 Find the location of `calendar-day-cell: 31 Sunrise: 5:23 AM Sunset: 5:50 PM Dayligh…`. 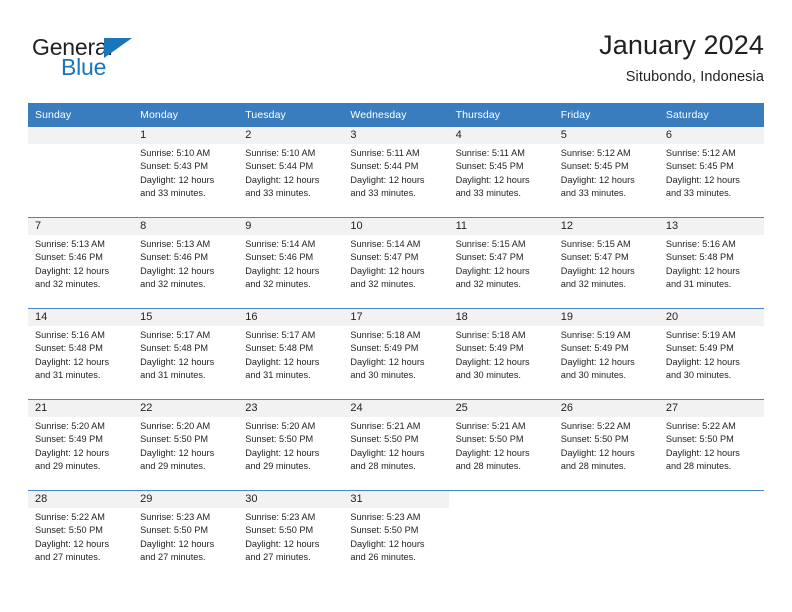

calendar-day-cell: 31 Sunrise: 5:23 AM Sunset: 5:50 PM Dayligh… is located at coordinates (396, 535).